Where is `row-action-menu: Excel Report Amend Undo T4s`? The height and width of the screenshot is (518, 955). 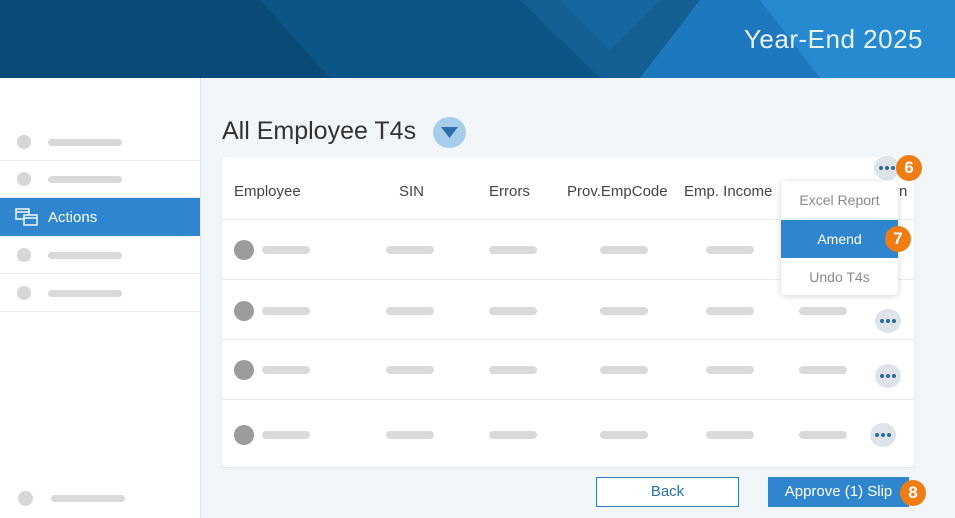
row-action-menu: Excel Report Amend Undo T4s is located at coordinates (839, 238).